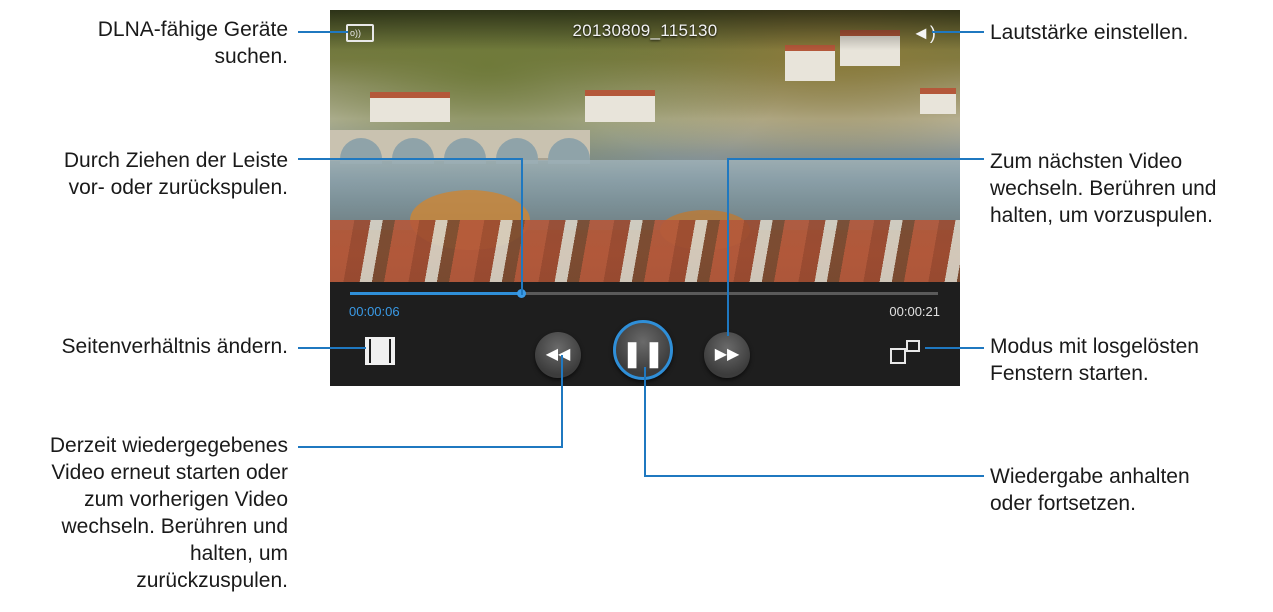 Image resolution: width=1273 pixels, height=612 pixels. Describe the element at coordinates (1094, 360) in the screenshot. I see `callout-popup: Modus mit losgelösten Fenstern starten.` at that location.